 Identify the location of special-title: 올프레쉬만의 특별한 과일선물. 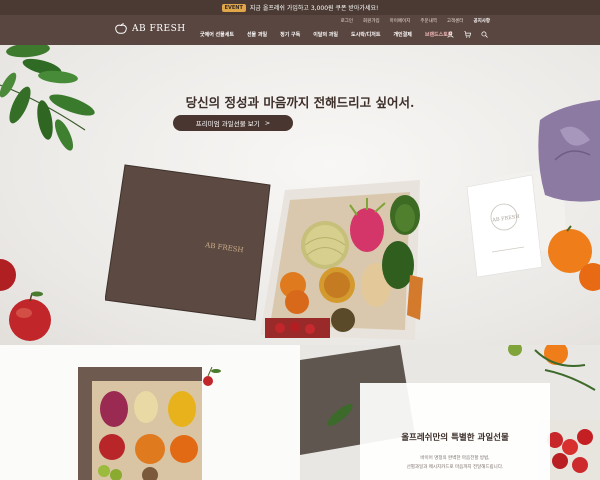
(455, 438).